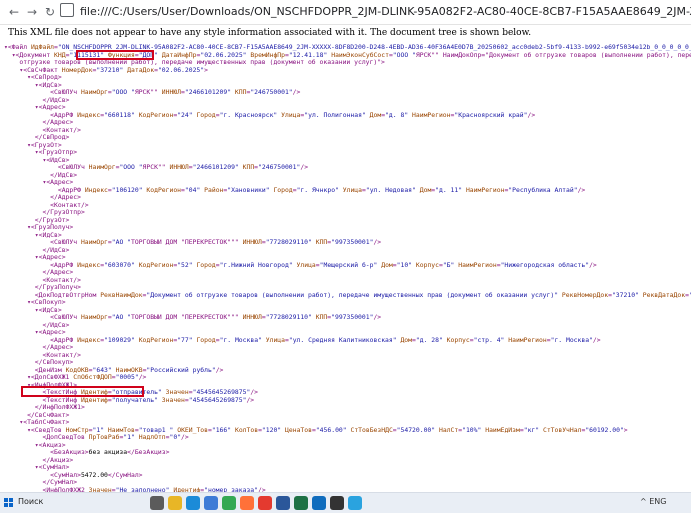 The height and width of the screenshot is (513, 691). I want to click on xml-line: ▾<ТаблСчФакт>, so click(347, 423).